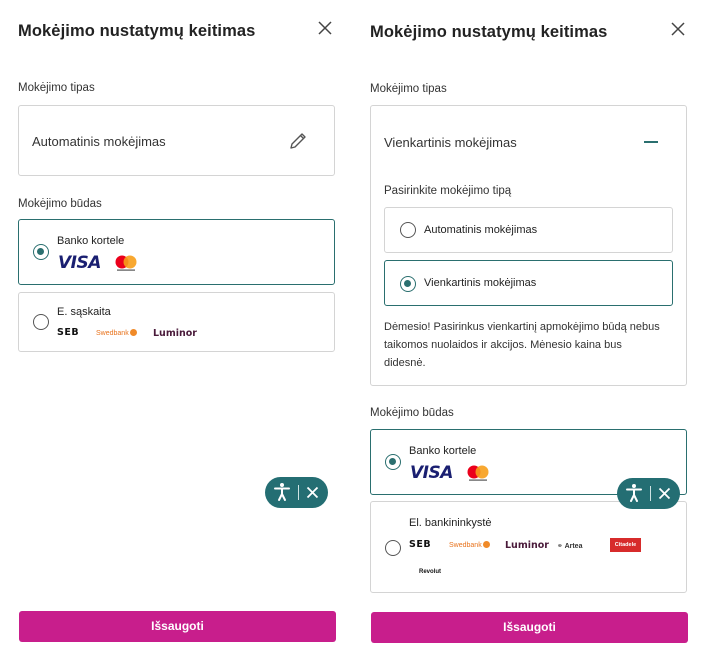 The height and width of the screenshot is (651, 706). Describe the element at coordinates (651, 142) in the screenshot. I see `minus-icon` at that location.